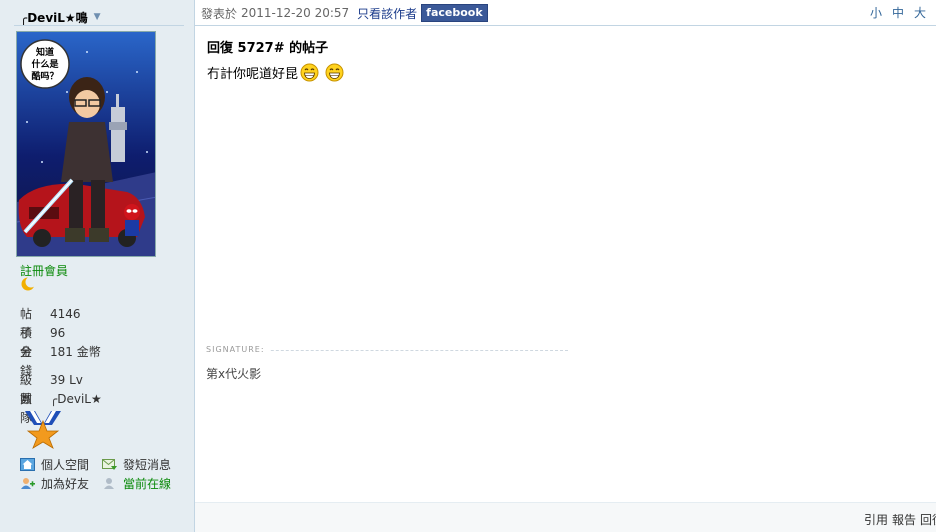 Image resolution: width=936 pixels, height=532 pixels. I want to click on stat-posts: 帖子 4146, so click(60, 322).